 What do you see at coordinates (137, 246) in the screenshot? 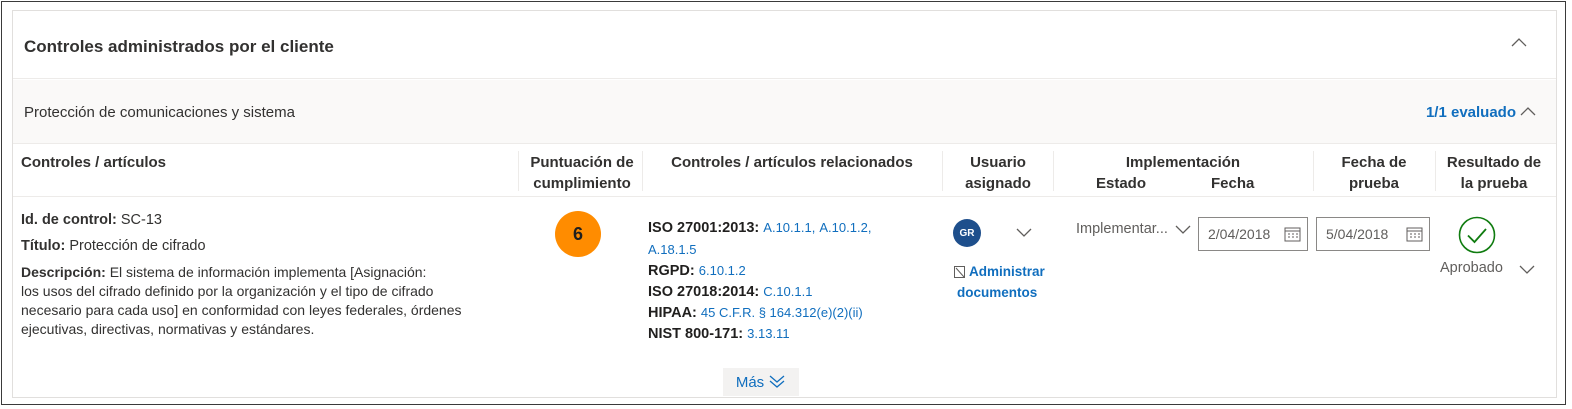
I see `control-title-value: Protección de cifrado` at bounding box center [137, 246].